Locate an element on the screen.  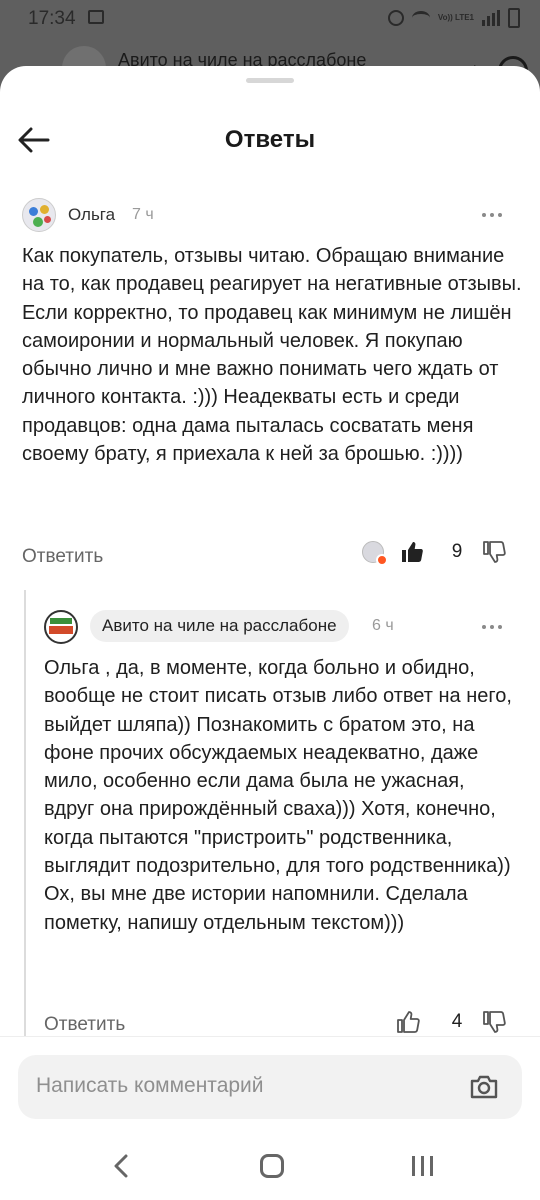
nav-recent-apps-icon is located at coordinates (422, 1166).